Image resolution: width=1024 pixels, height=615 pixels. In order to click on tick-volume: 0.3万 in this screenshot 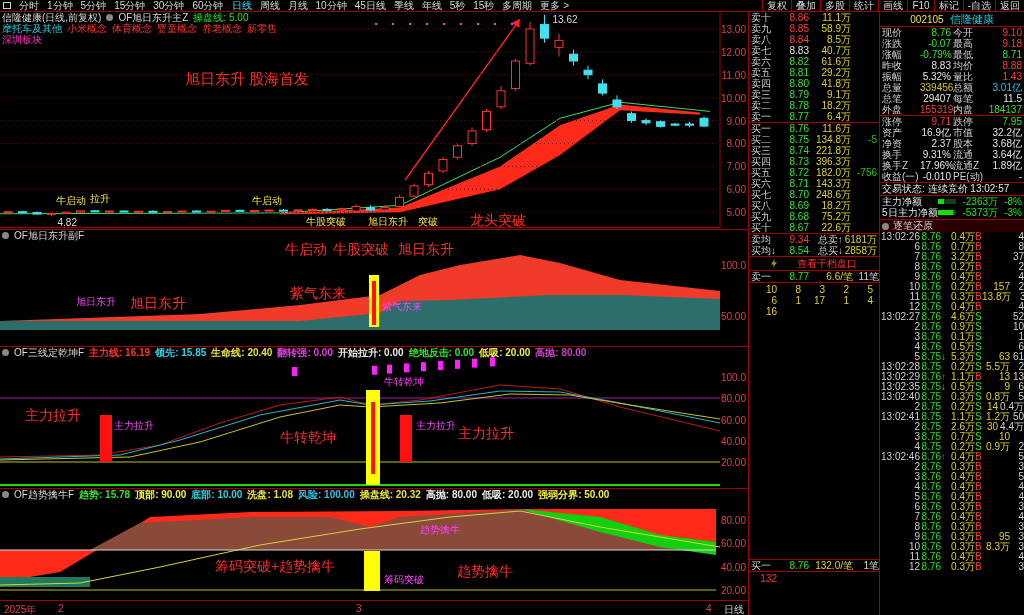, I will do `click(962, 567)`.